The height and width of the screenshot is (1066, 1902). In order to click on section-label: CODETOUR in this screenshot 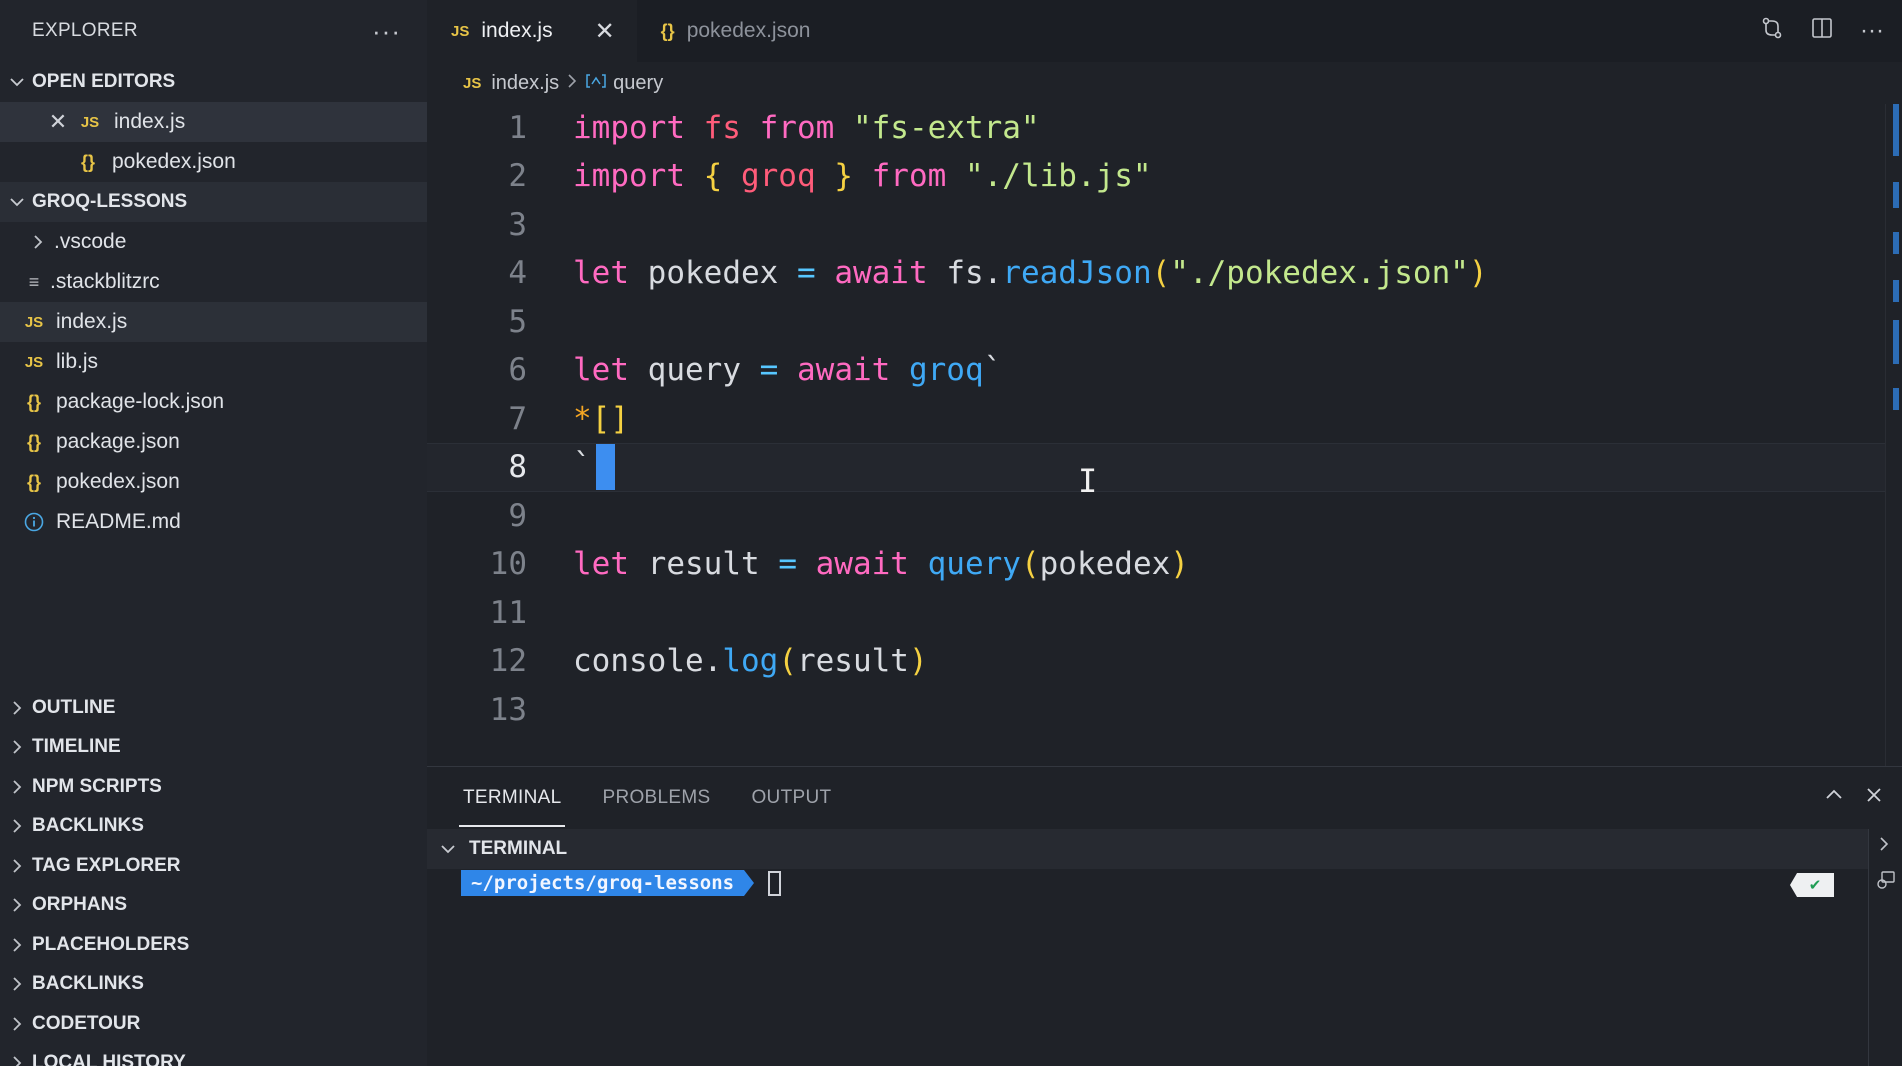, I will do `click(86, 1023)`.